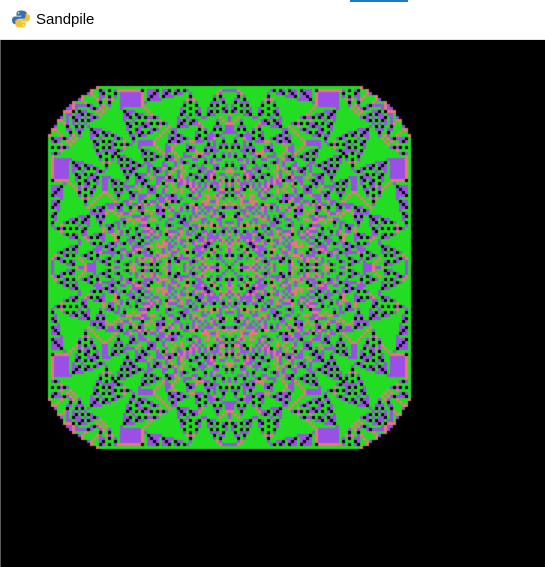  I want to click on window-title: Sandpile, so click(65, 19).